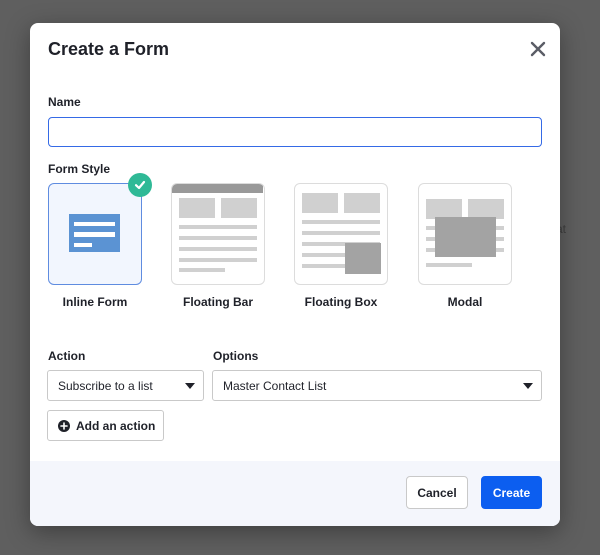  I want to click on modal-icon, so click(465, 233).